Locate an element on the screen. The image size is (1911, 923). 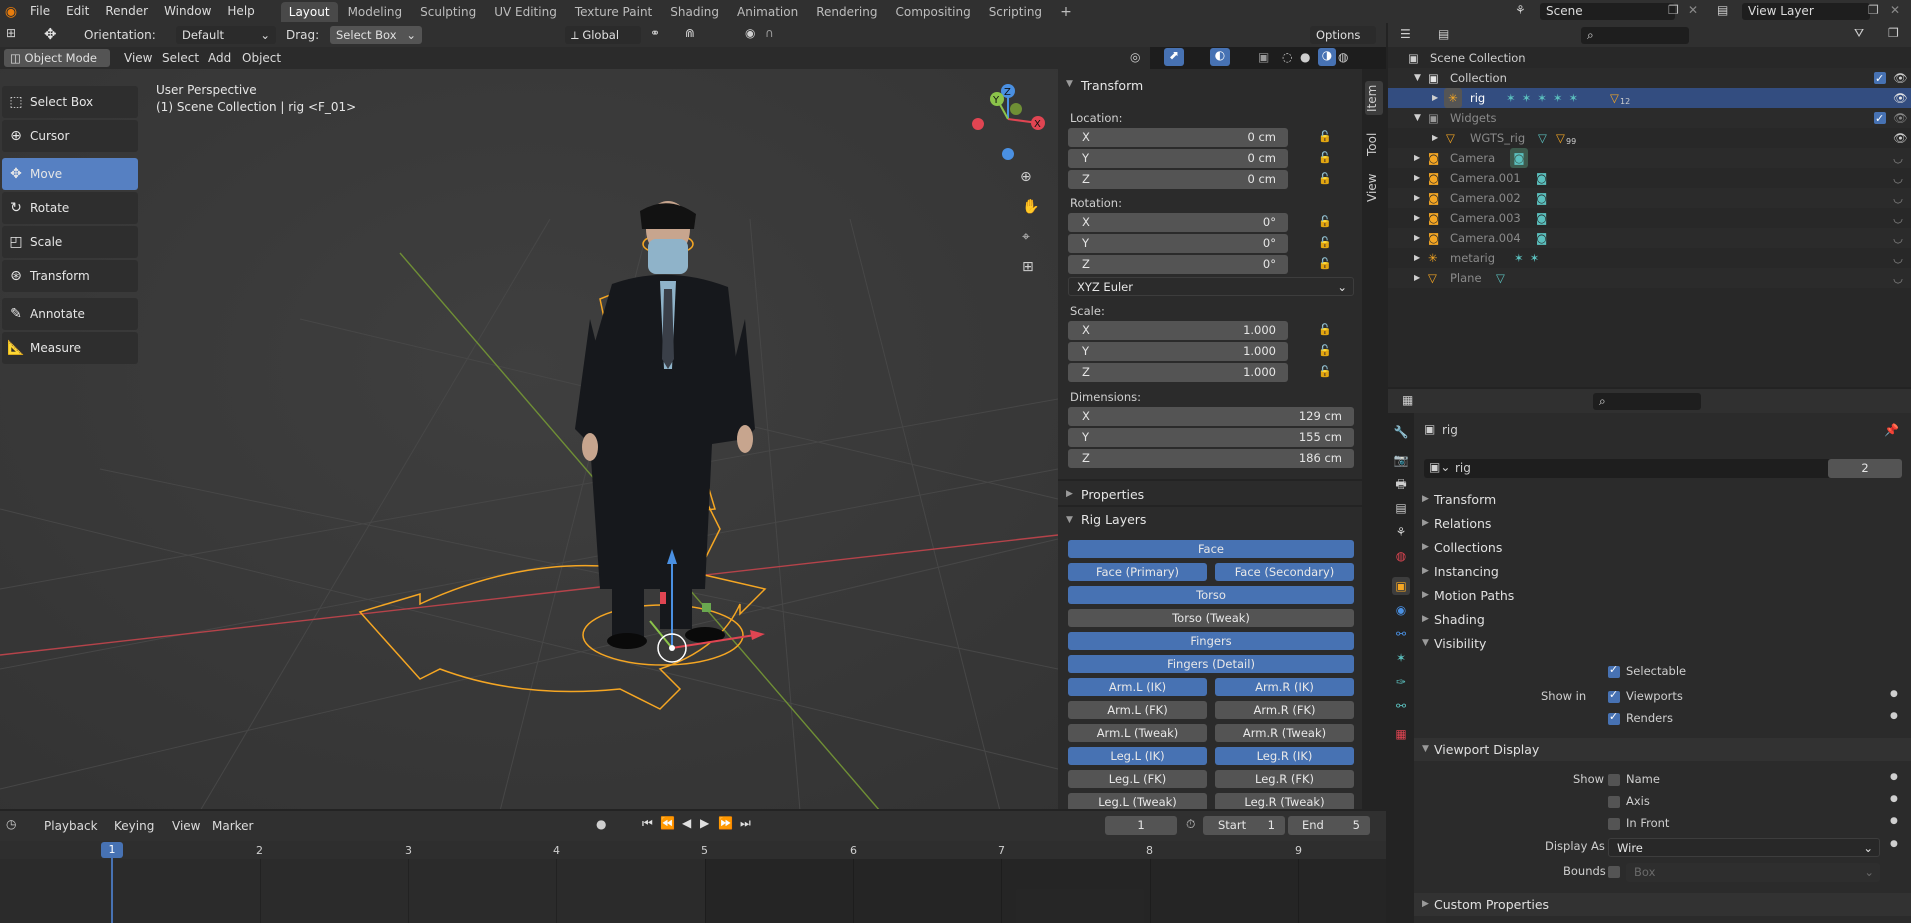
menu-timeline-view: View is located at coordinates (186, 826).